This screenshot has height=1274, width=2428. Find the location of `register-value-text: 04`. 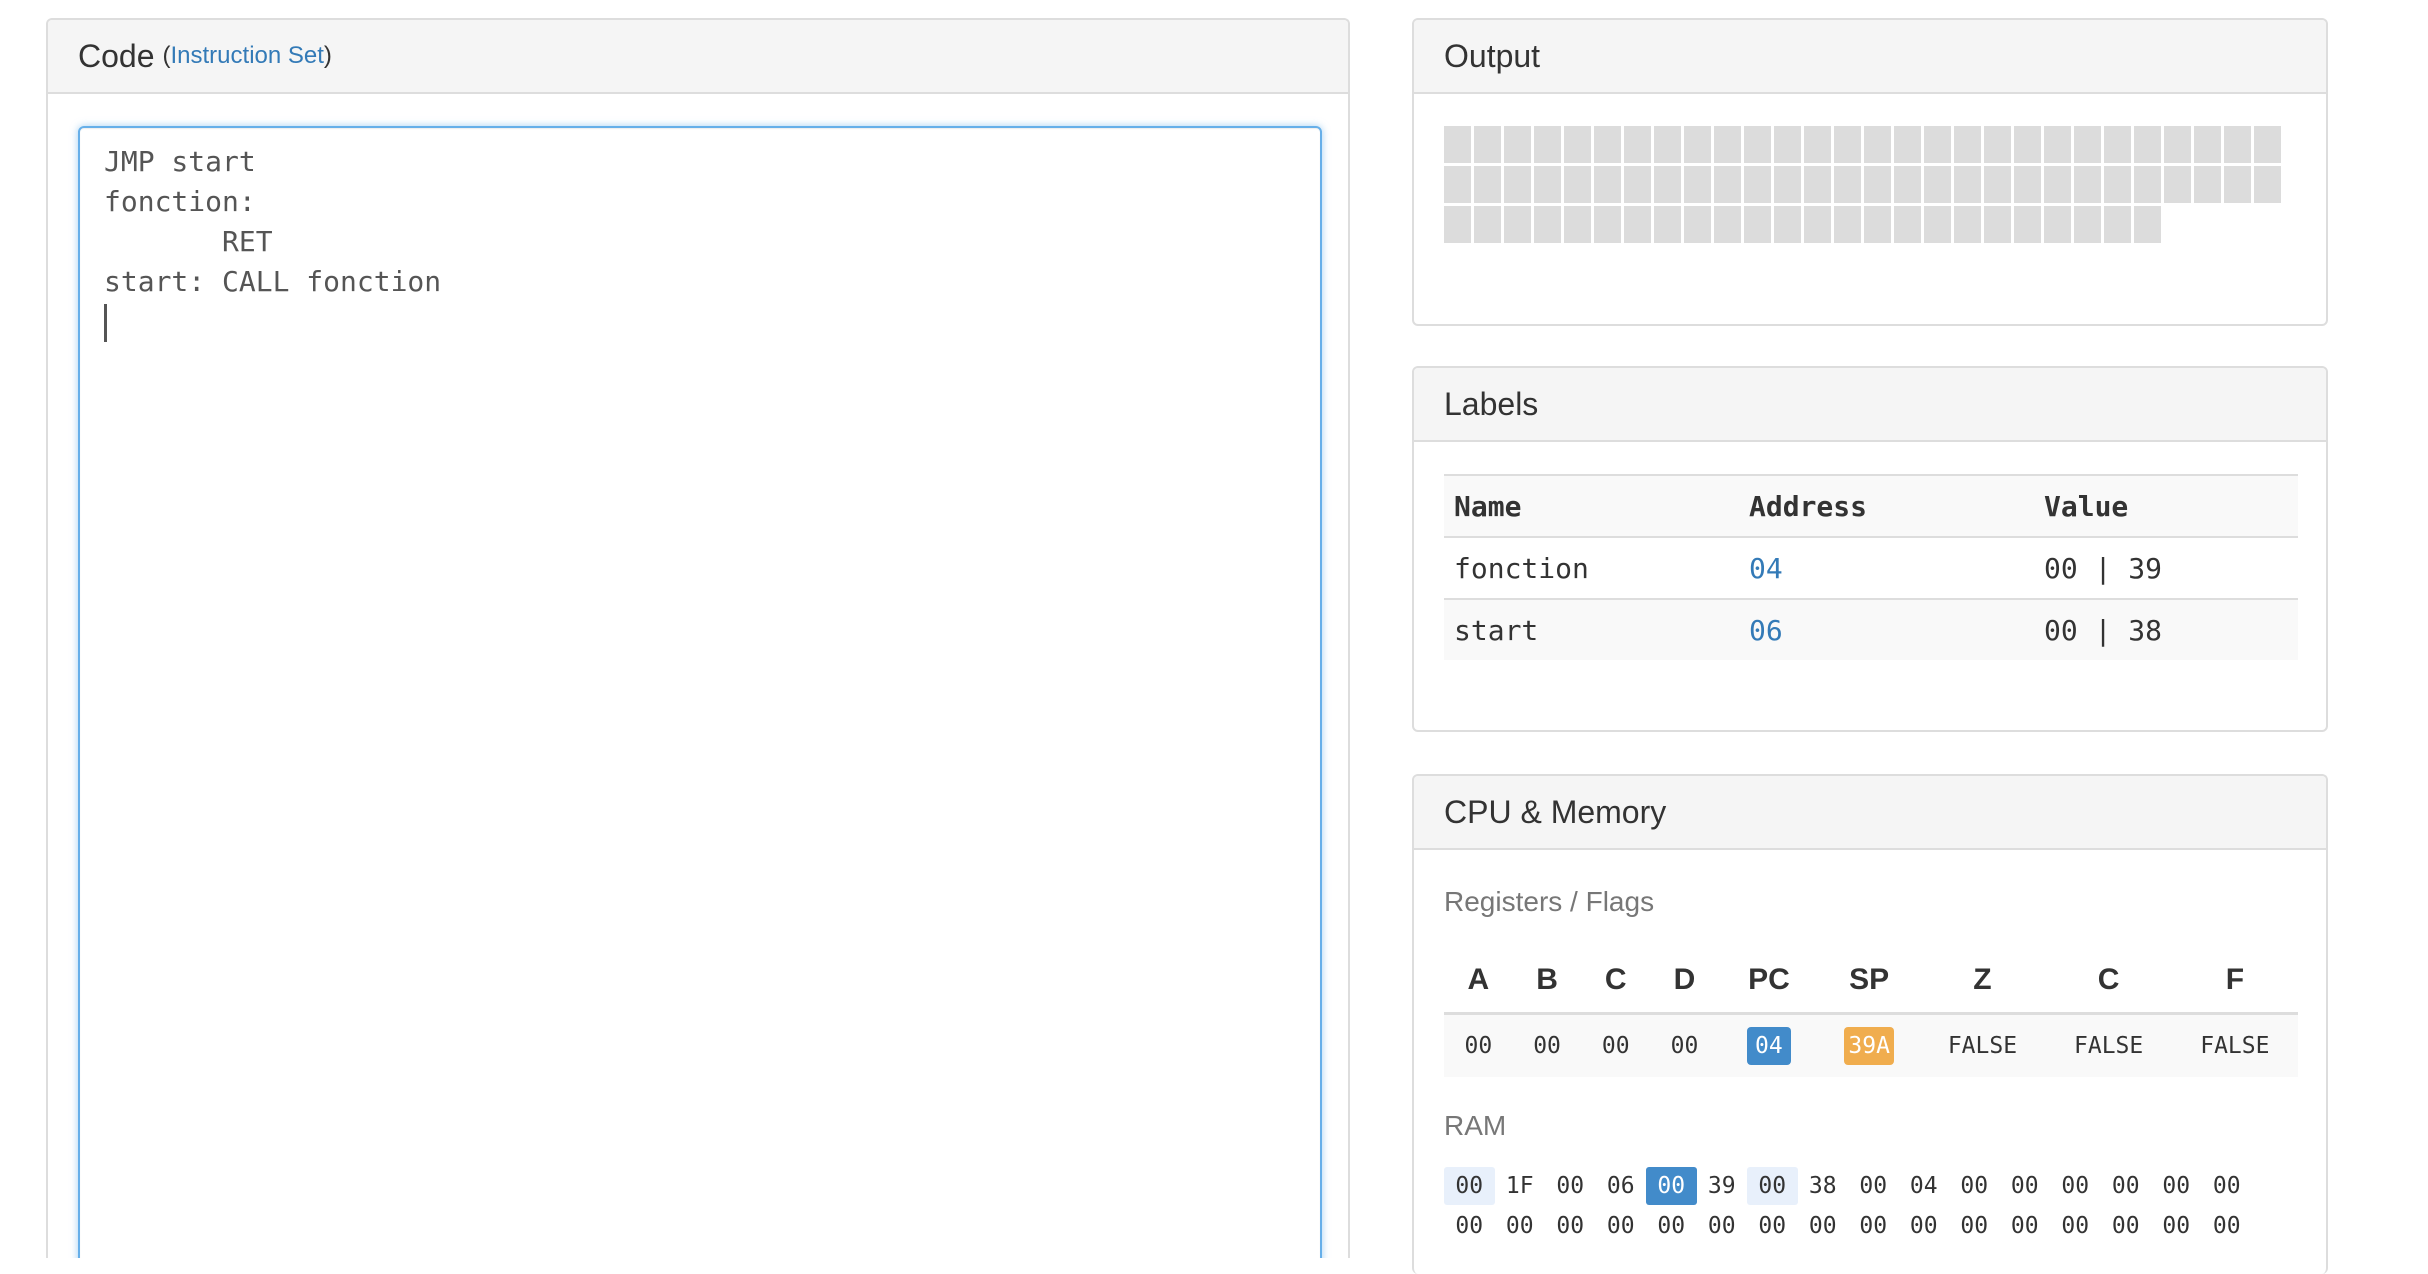

register-value-text: 04 is located at coordinates (1769, 1046).